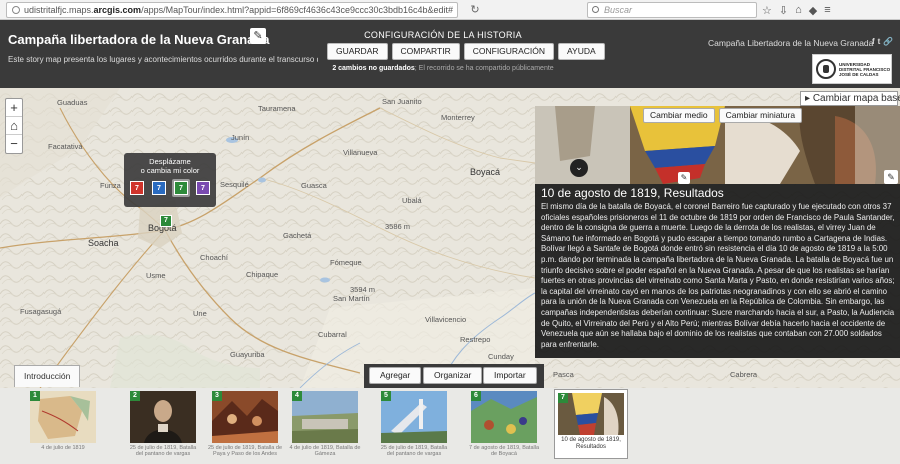 Image resolution: width=900 pixels, height=464 pixels. I want to click on place-label: San Juanito, so click(402, 101).